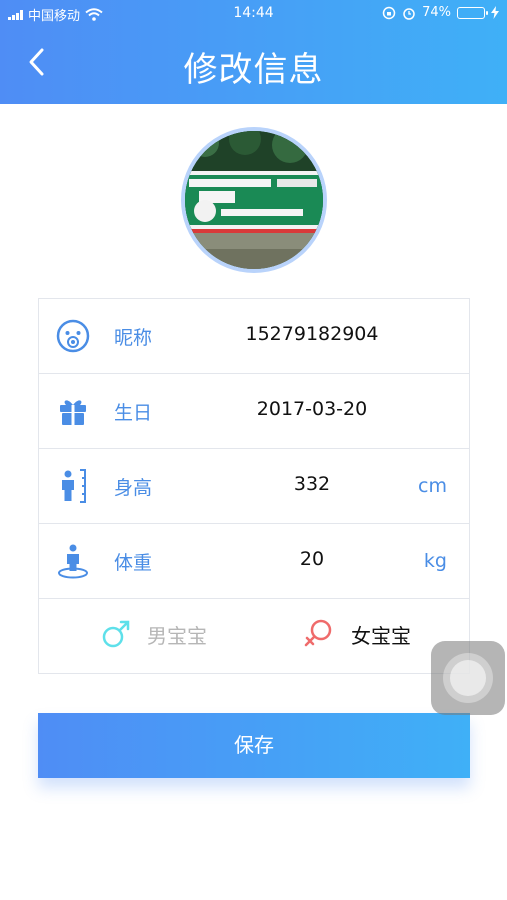 The height and width of the screenshot is (900, 507). What do you see at coordinates (253, 70) in the screenshot?
I see `page-title: 修改信息` at bounding box center [253, 70].